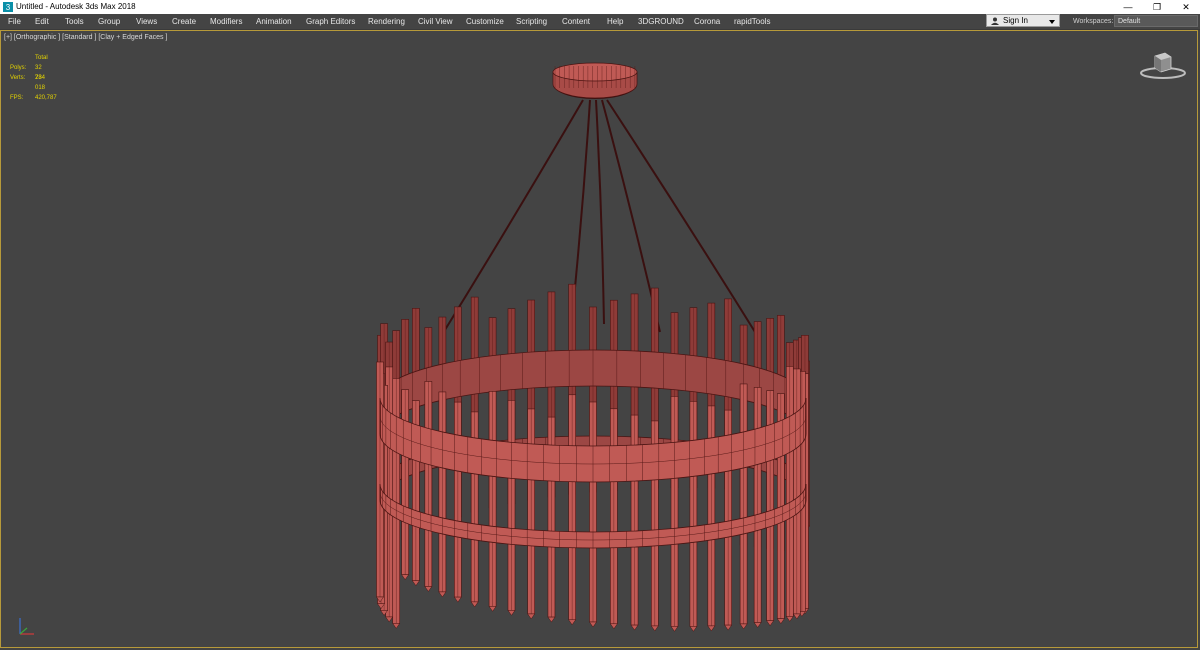  I want to click on menu-graph-editors: Graph Editors, so click(330, 21).